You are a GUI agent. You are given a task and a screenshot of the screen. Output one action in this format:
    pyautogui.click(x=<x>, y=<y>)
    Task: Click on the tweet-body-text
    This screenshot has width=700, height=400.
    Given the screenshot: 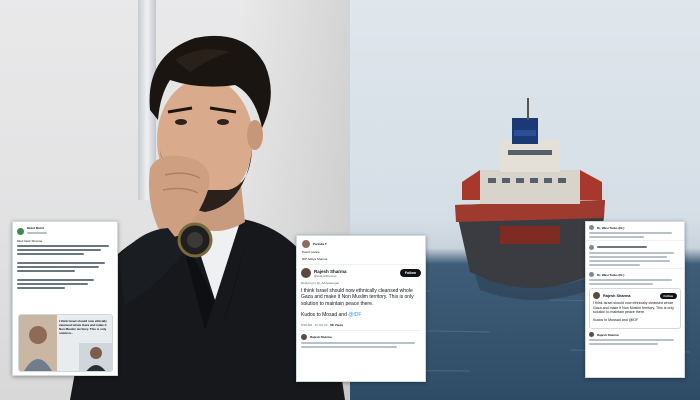 What is the action you would take?
    pyautogui.click(x=65, y=267)
    